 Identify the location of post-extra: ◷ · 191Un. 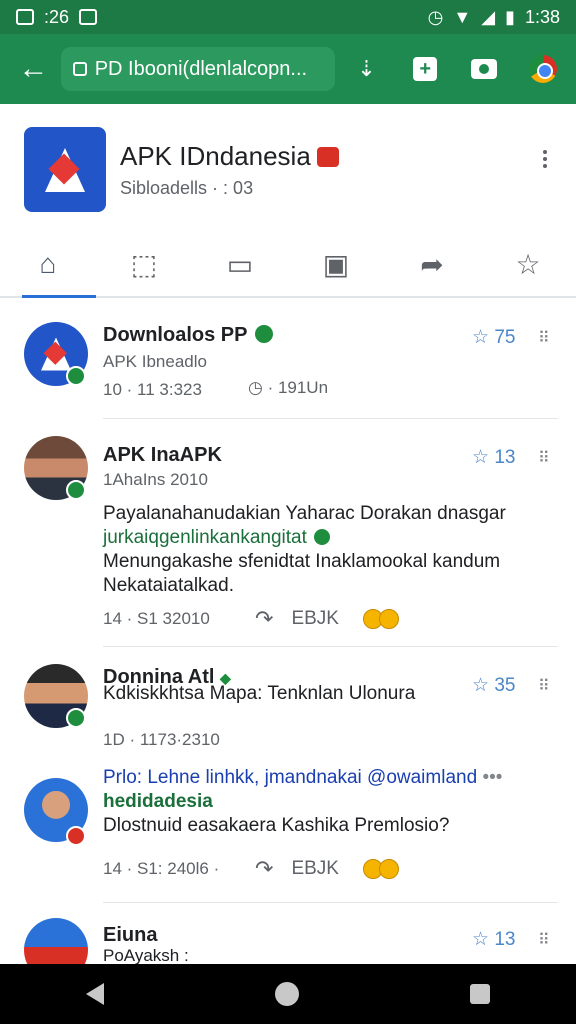
(288, 388).